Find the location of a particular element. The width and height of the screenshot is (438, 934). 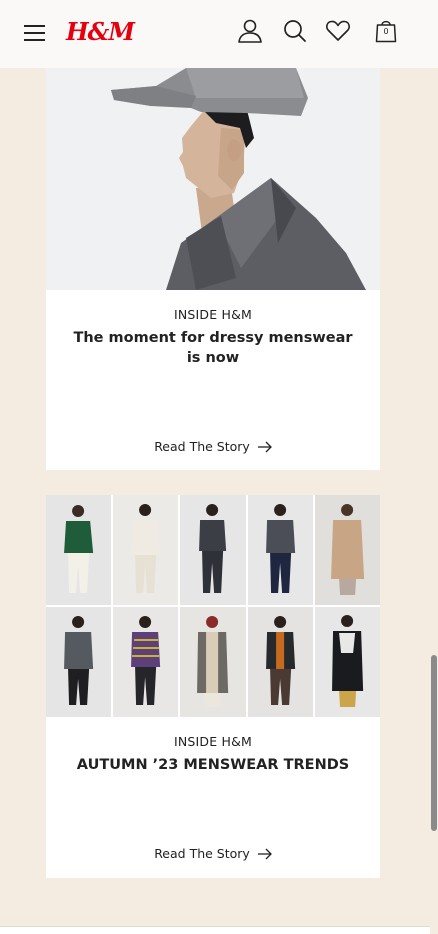

article-title: The moment for dressy menswear is now is located at coordinates (213, 348).